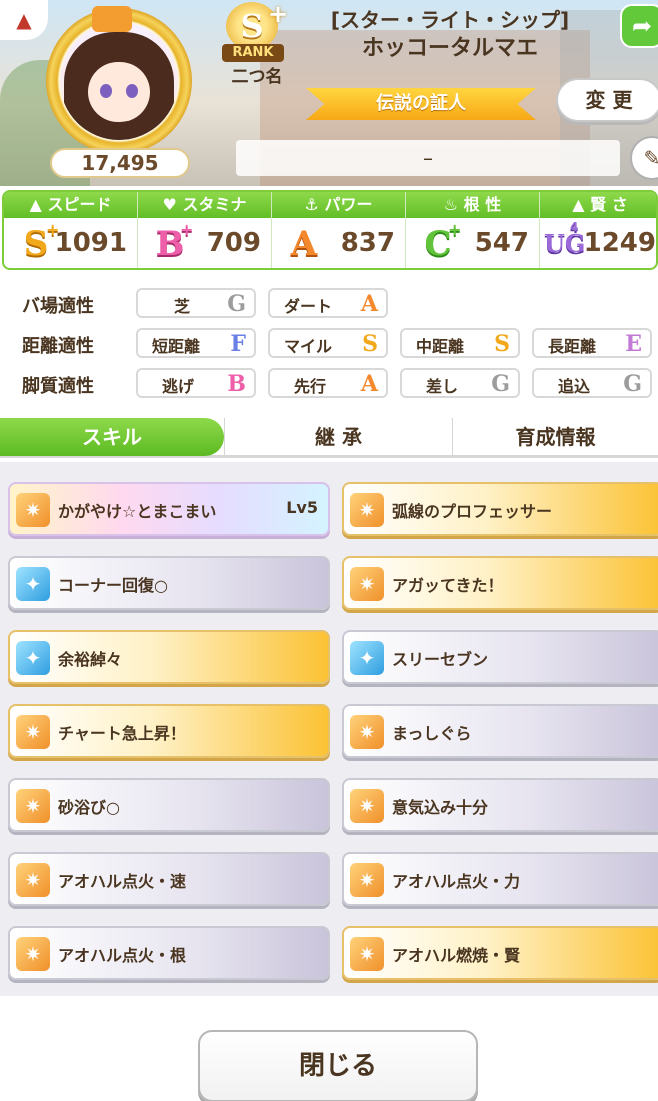  I want to click on shoe-icon: ▲, so click(24, 20).